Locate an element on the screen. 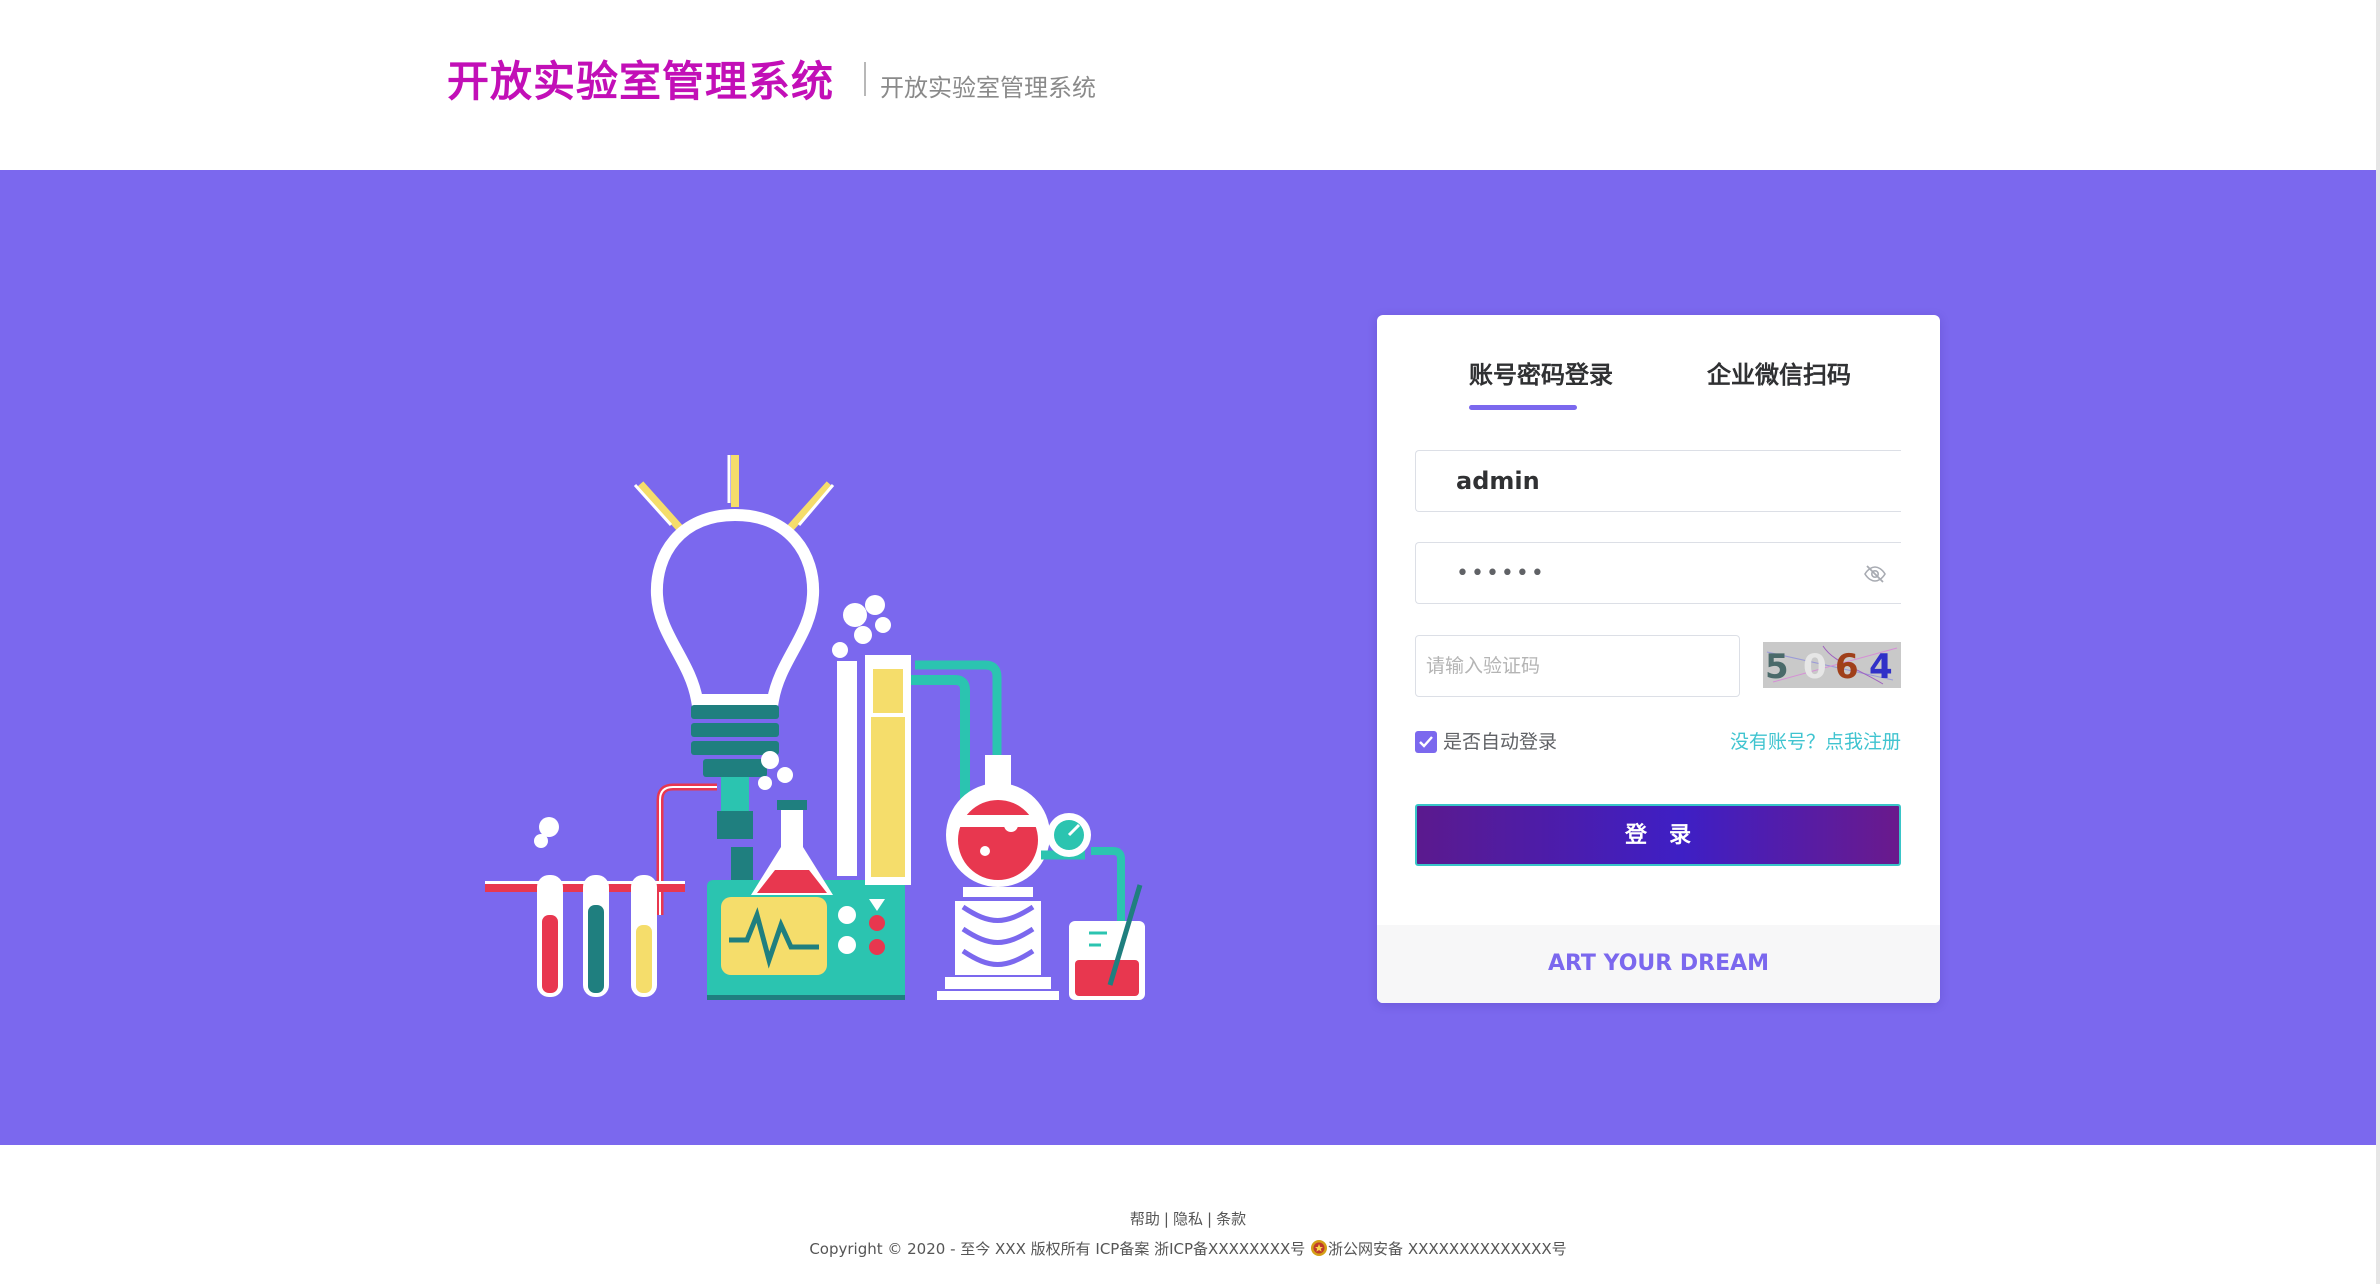 This screenshot has height=1284, width=2380. captcha-field is located at coordinates (1577, 666).